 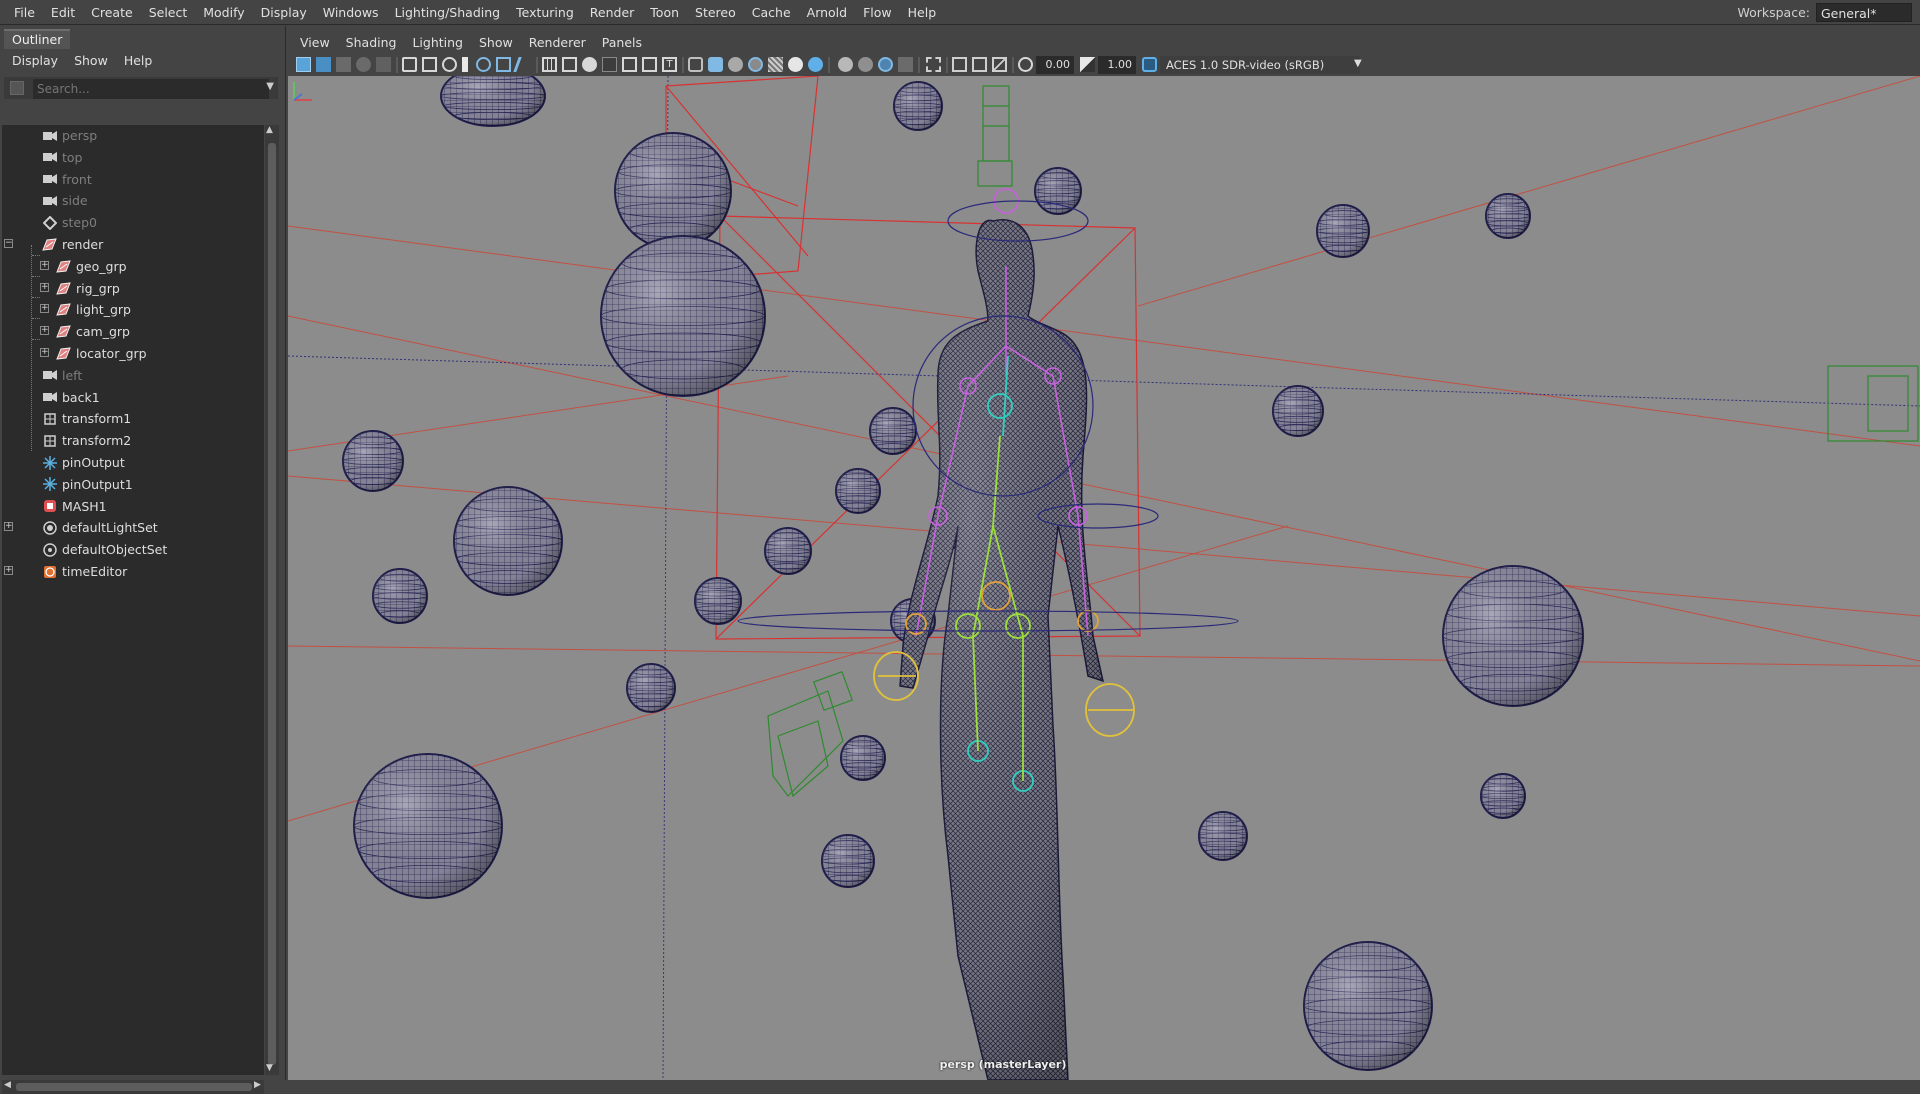 I want to click on textured-icon, so click(x=755, y=64).